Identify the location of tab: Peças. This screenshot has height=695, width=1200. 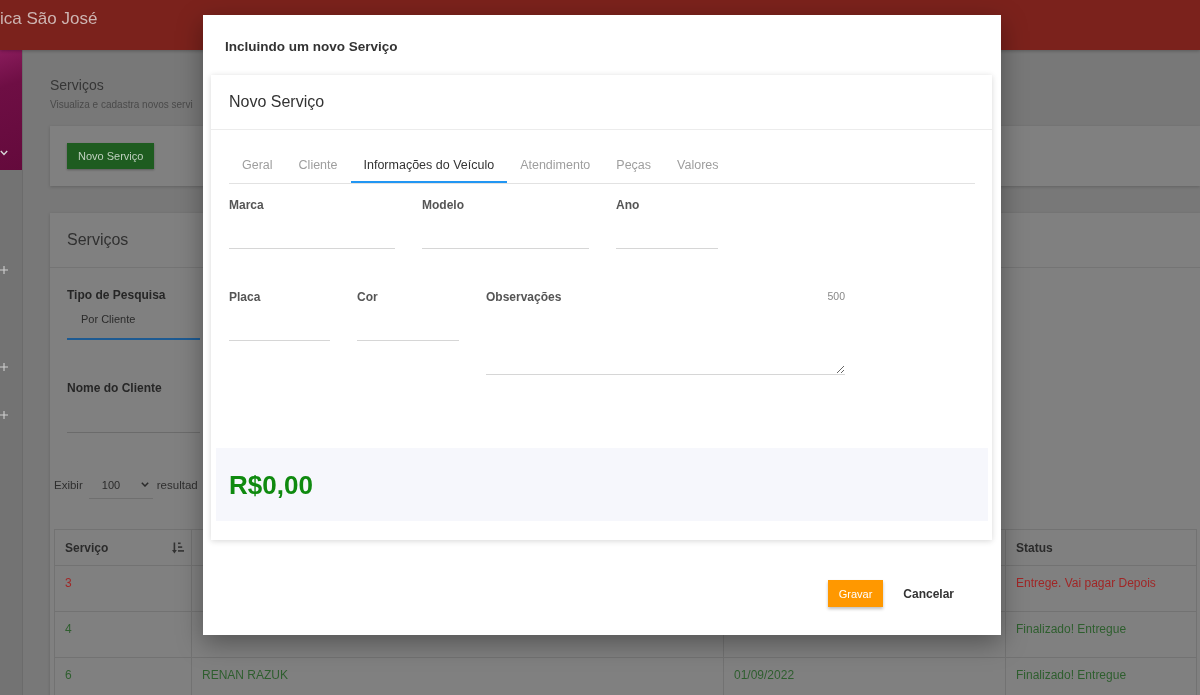
(634, 166).